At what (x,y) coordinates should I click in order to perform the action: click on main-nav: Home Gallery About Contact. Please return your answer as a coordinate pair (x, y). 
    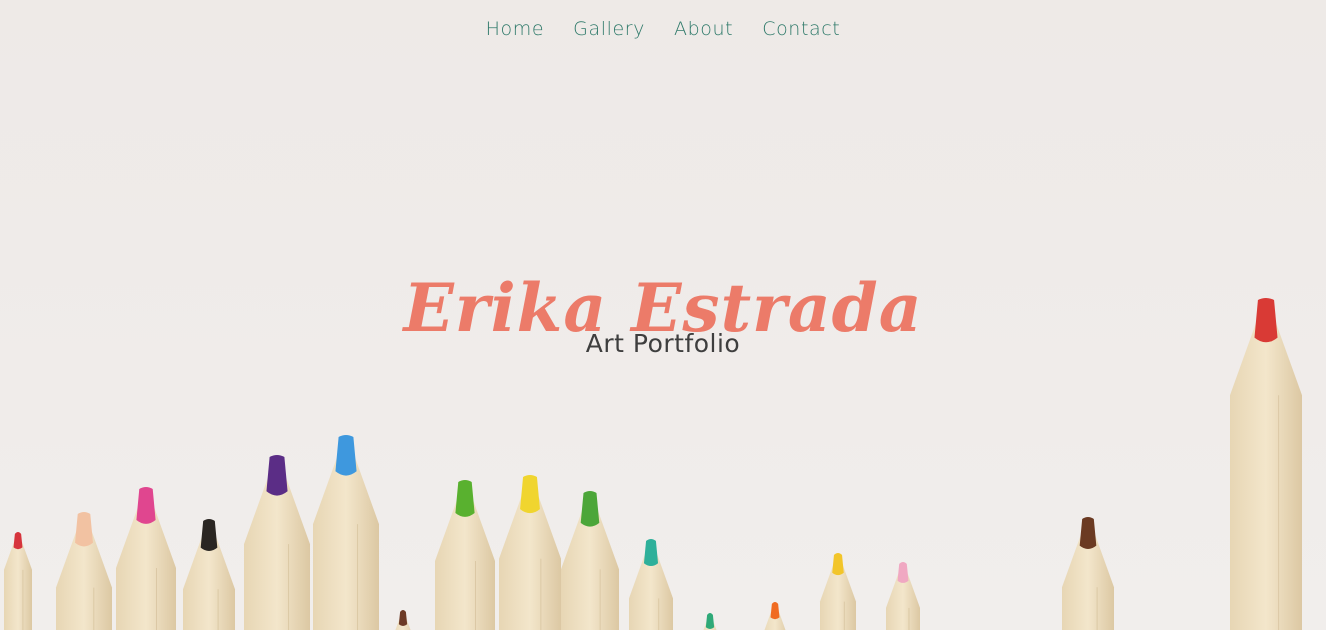
    Looking at the image, I should click on (663, 29).